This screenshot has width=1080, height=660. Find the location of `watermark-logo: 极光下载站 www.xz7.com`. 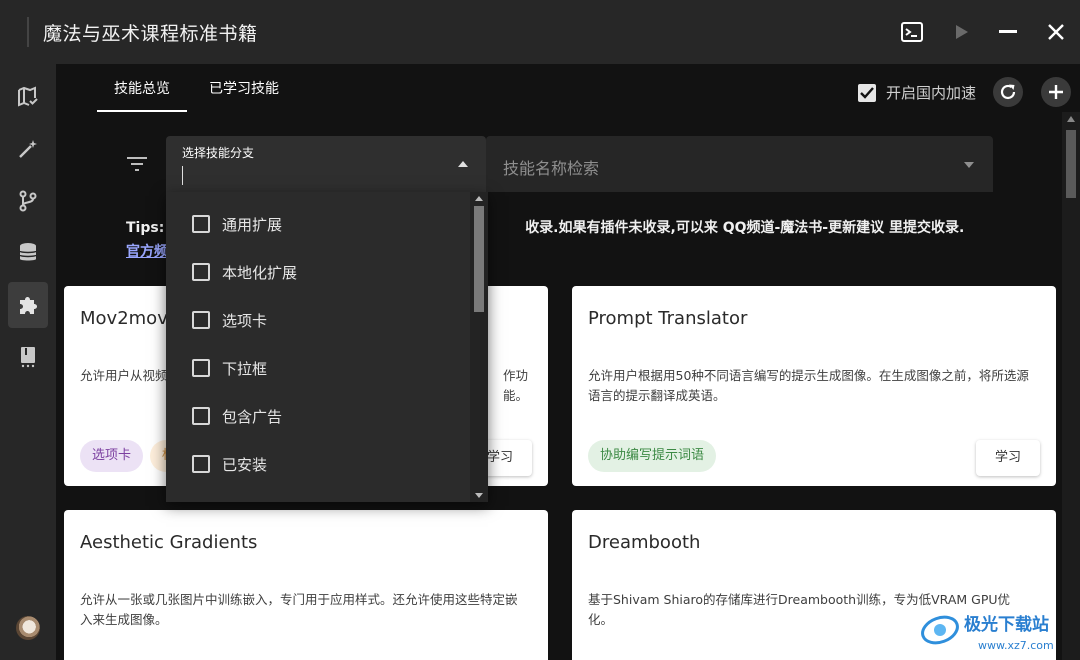

watermark-logo: 极光下载站 www.xz7.com is located at coordinates (996, 631).